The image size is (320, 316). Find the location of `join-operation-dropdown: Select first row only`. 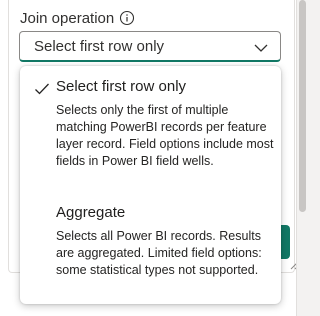

join-operation-dropdown: Select first row only is located at coordinates (150, 46).